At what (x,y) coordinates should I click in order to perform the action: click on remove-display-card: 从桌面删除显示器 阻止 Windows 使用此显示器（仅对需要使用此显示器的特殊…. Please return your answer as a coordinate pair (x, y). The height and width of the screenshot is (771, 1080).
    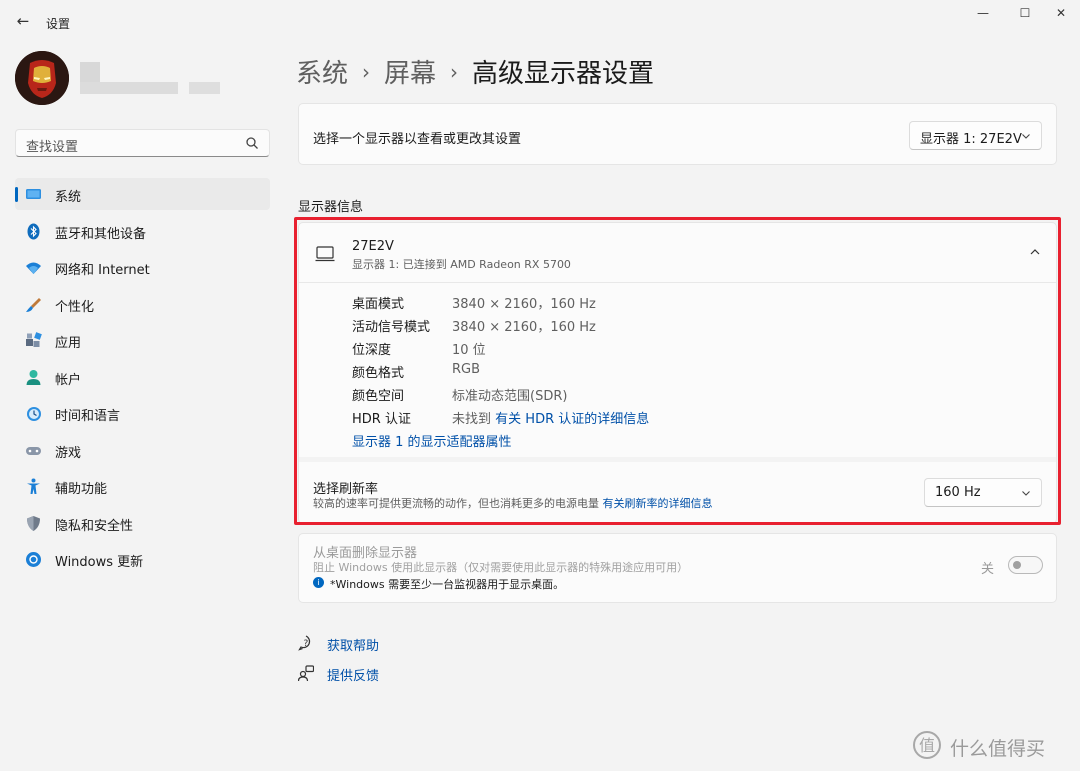
    Looking at the image, I should click on (677, 568).